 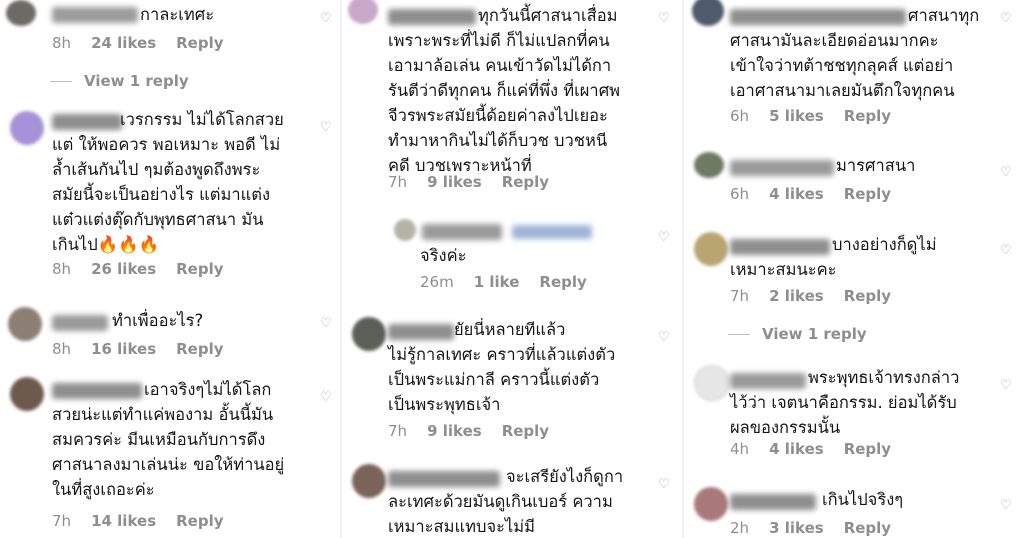 I want to click on likes-count: 26 likes, so click(x=123, y=269).